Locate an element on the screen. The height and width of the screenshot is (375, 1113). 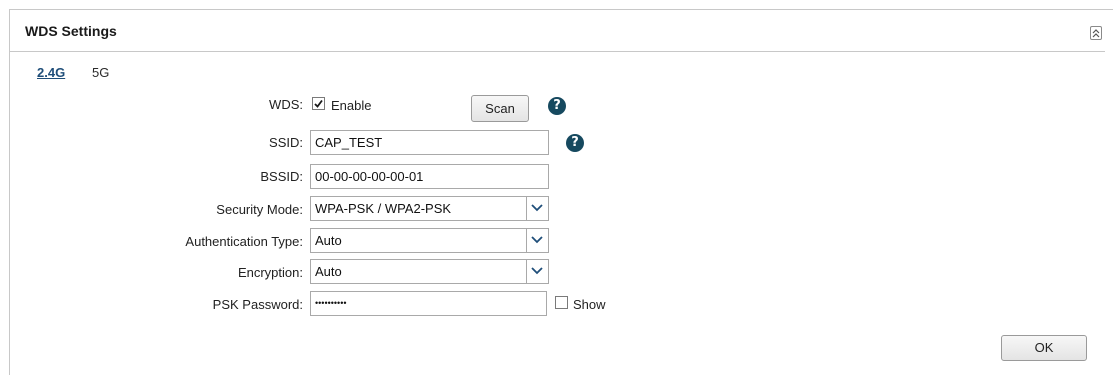
auth-type-dropdown is located at coordinates (537, 240).